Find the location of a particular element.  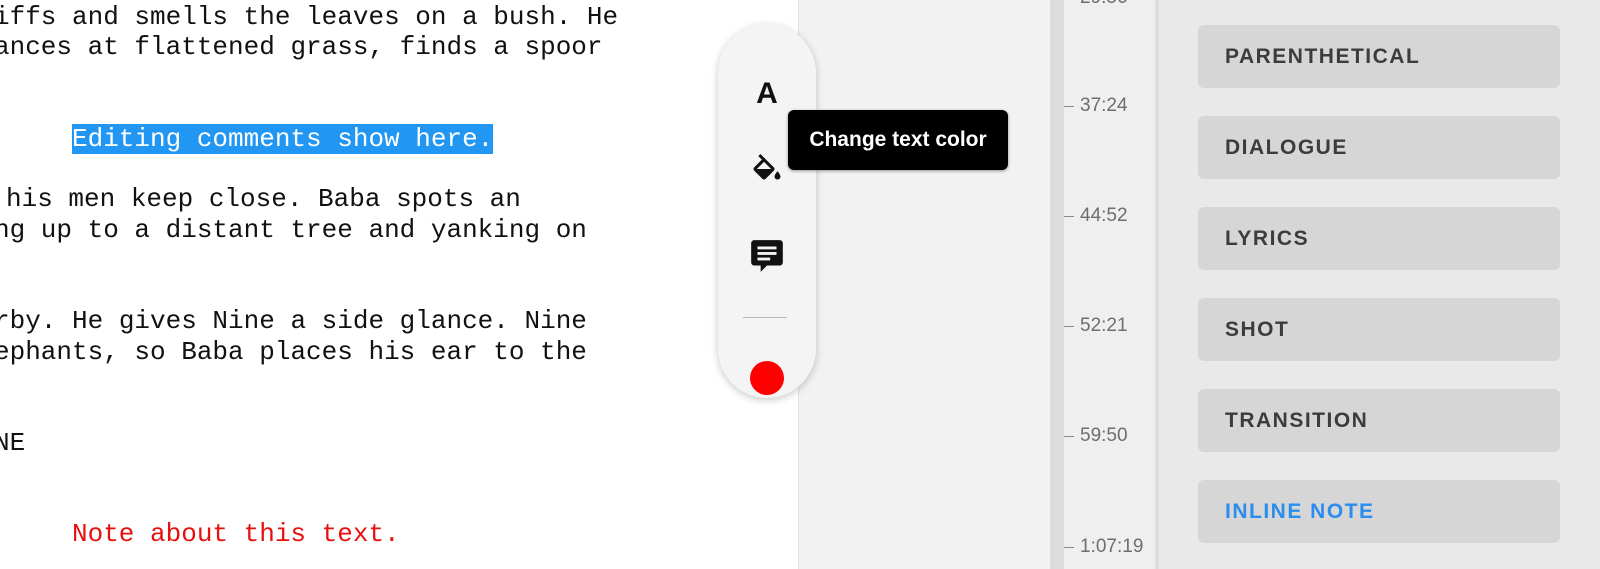

timeline-tick-label: 52:21 is located at coordinates (1104, 325).